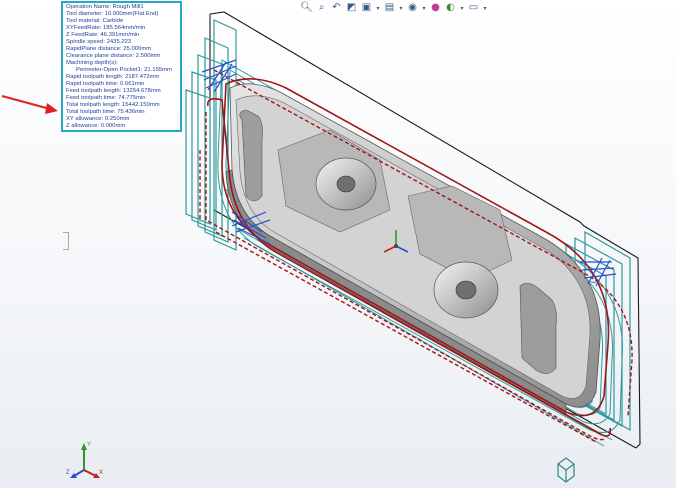 The image size is (676, 488). I want to click on triad-z-label: Z, so click(68, 473).